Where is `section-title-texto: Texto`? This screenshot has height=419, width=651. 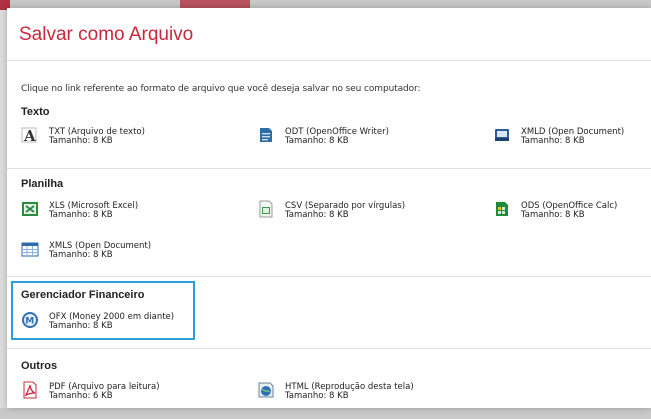
section-title-texto: Texto is located at coordinates (35, 112).